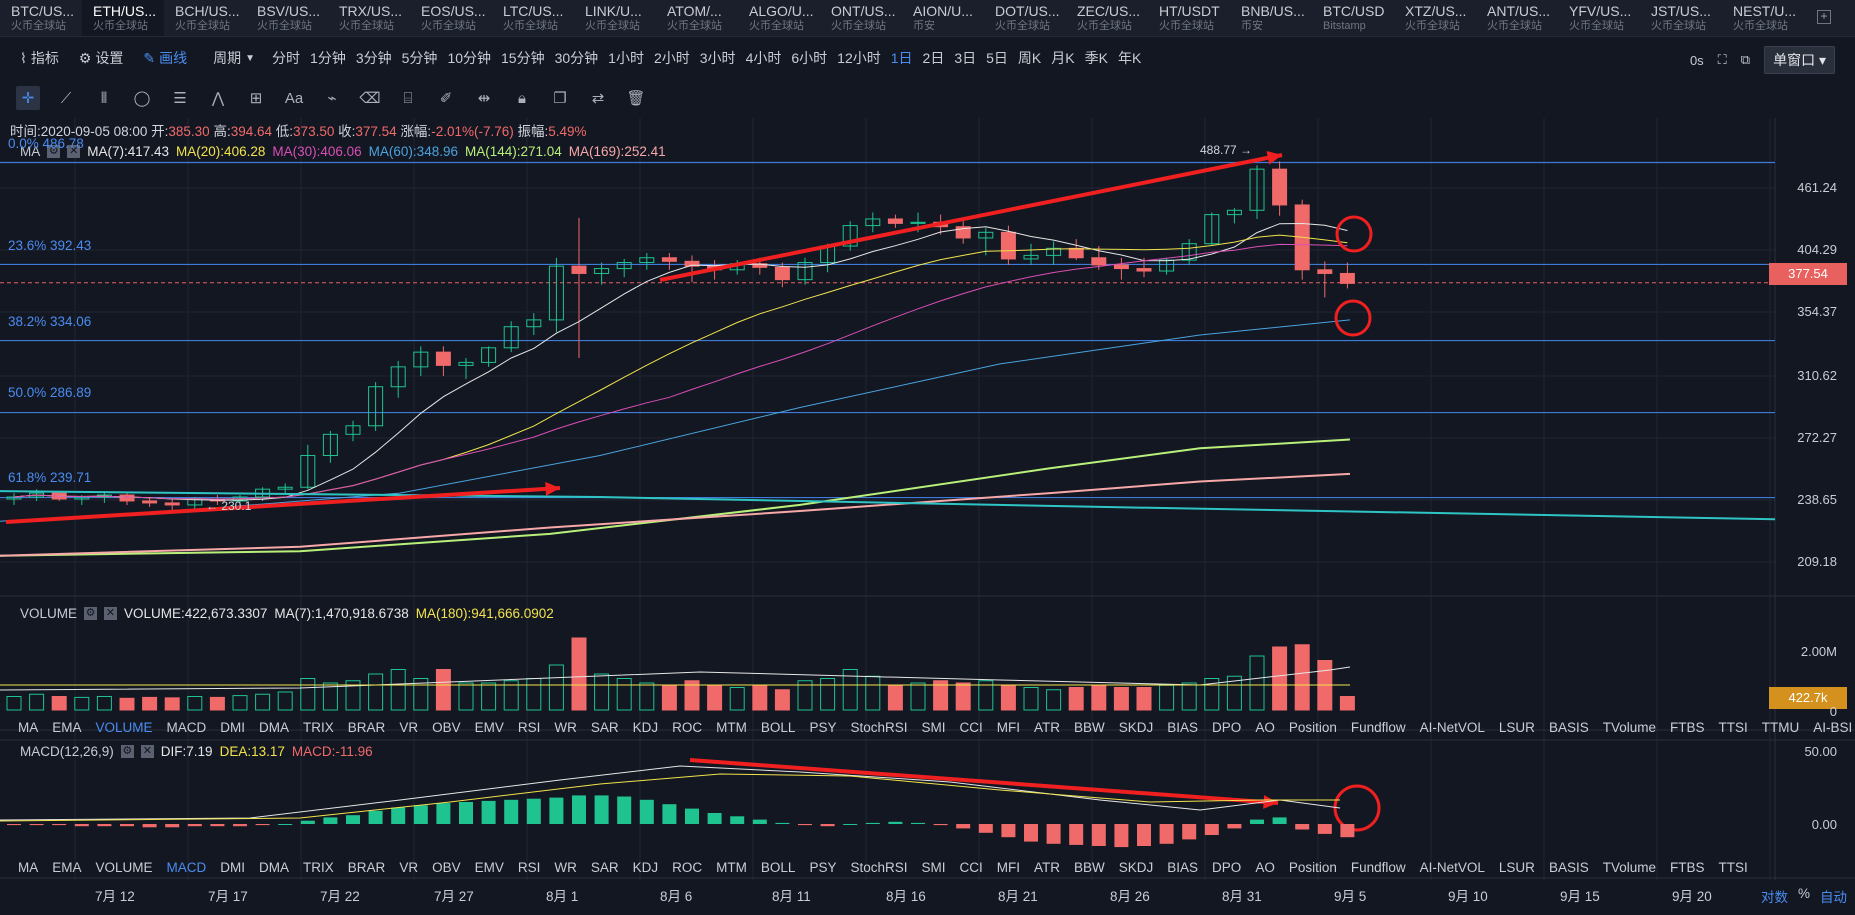 The width and height of the screenshot is (1855, 915). I want to click on symbol-tab: ALGO/U... 火币全球站, so click(779, 18).